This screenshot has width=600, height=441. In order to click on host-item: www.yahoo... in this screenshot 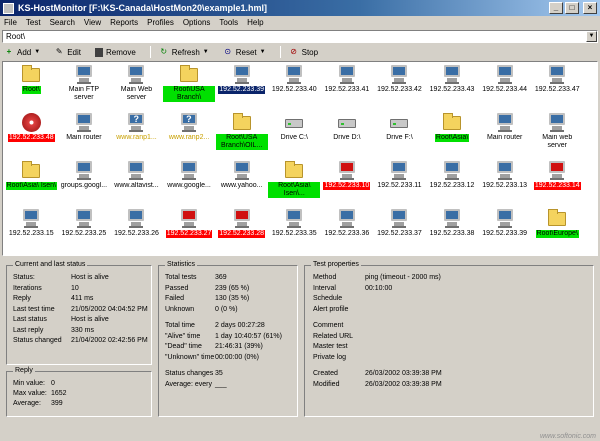, I will do `click(241, 182)`.